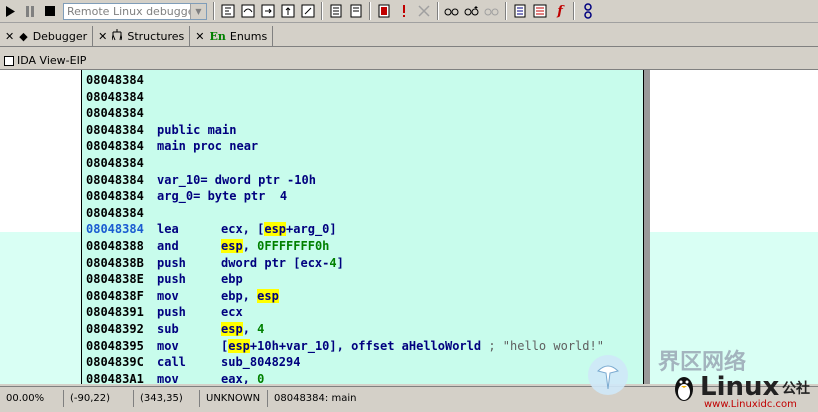 The image size is (818, 412). I want to click on status-coords: (-90,22), so click(99, 398).